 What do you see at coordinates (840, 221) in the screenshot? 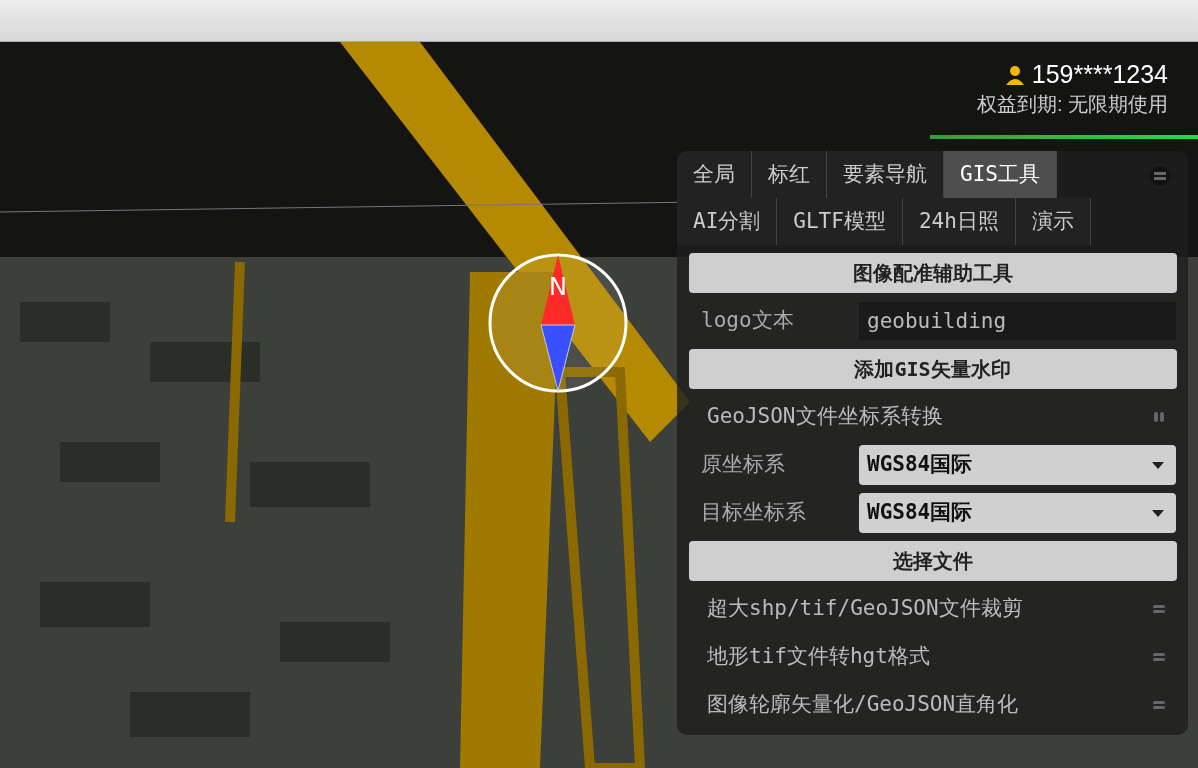
I see `tab: GLTF模型` at bounding box center [840, 221].